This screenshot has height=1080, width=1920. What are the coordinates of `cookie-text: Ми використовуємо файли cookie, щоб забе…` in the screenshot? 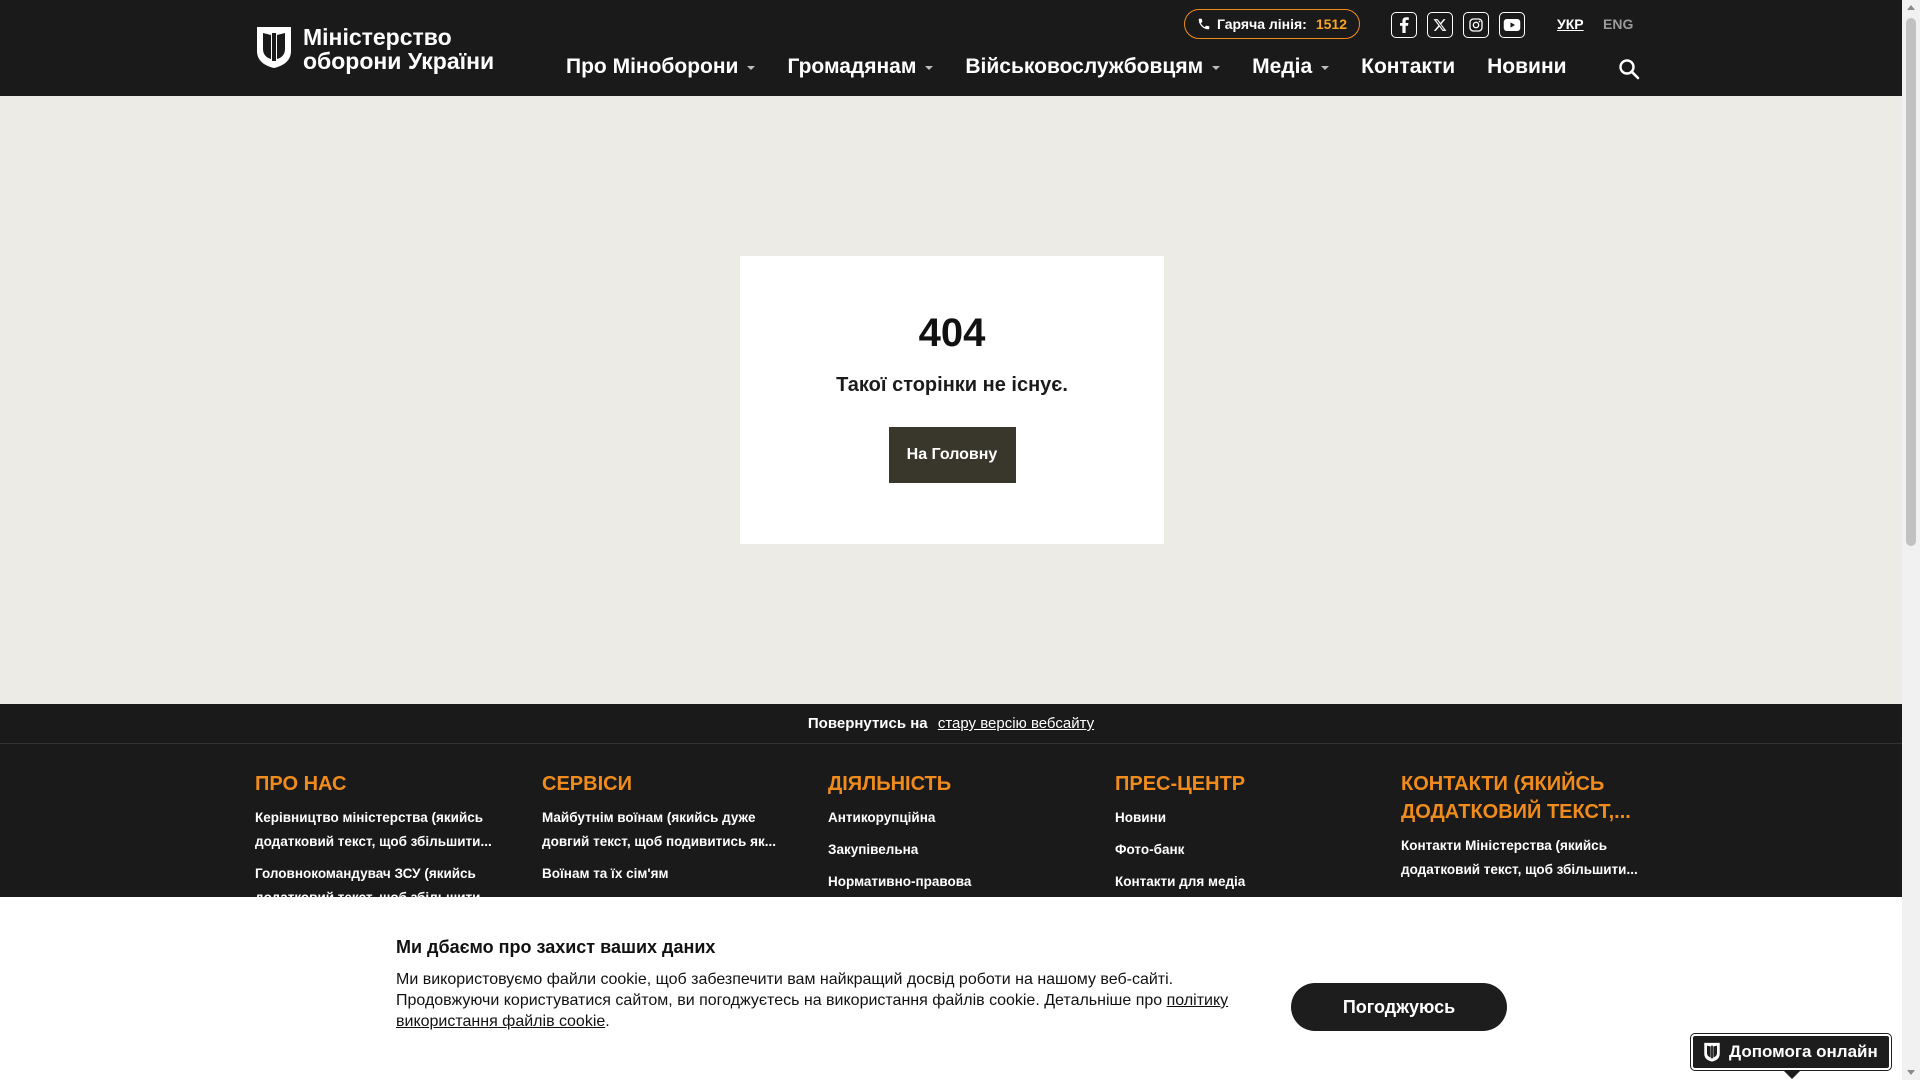 It's located at (831, 1000).